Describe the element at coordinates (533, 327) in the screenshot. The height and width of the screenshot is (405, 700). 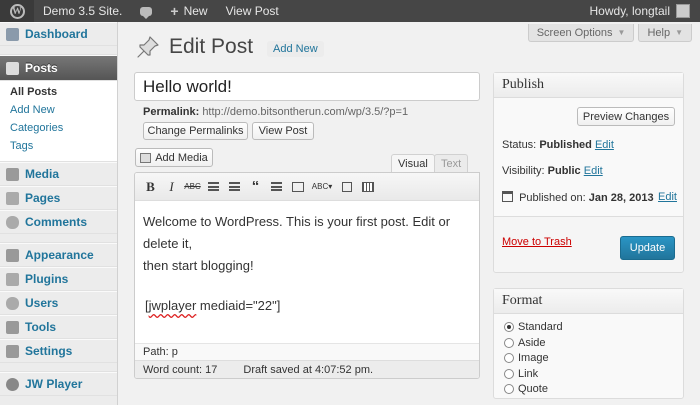
I see `format-option-standard: Standard` at that location.